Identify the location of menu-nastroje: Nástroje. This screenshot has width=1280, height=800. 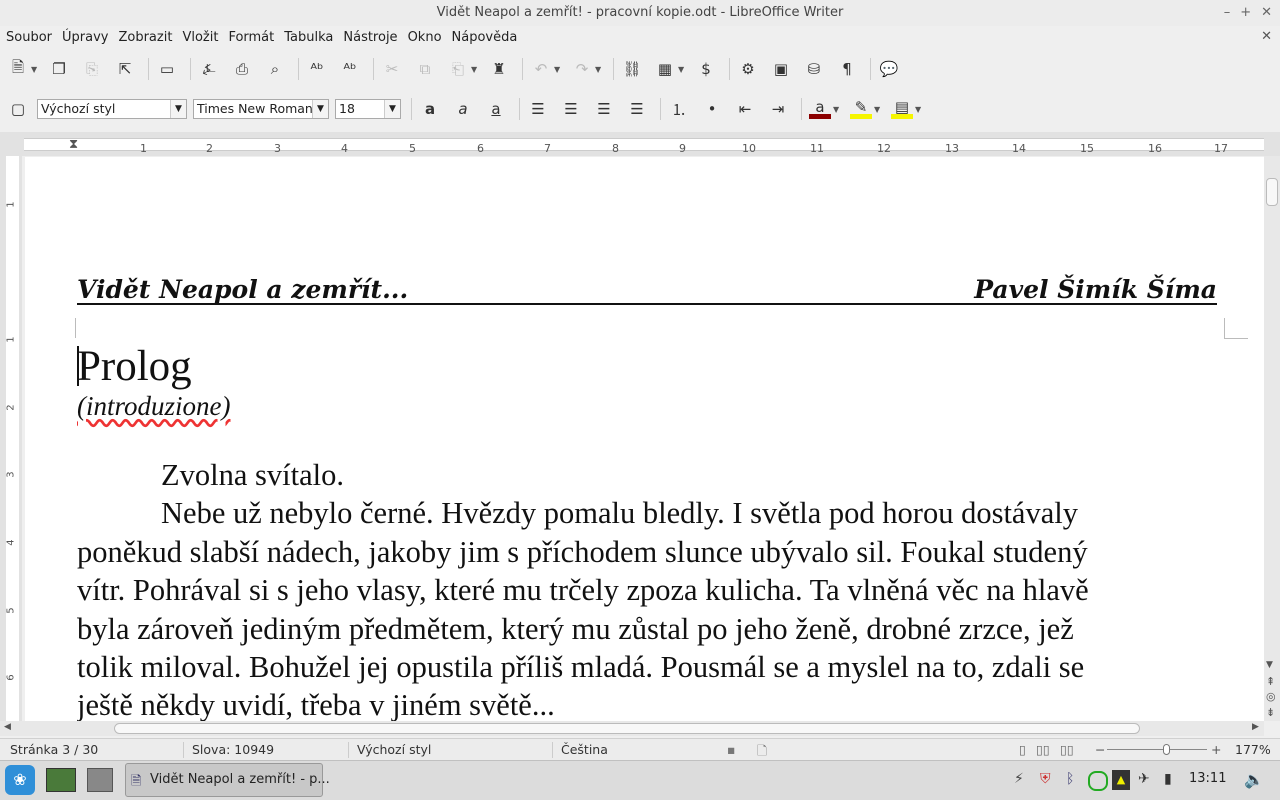
(370, 37).